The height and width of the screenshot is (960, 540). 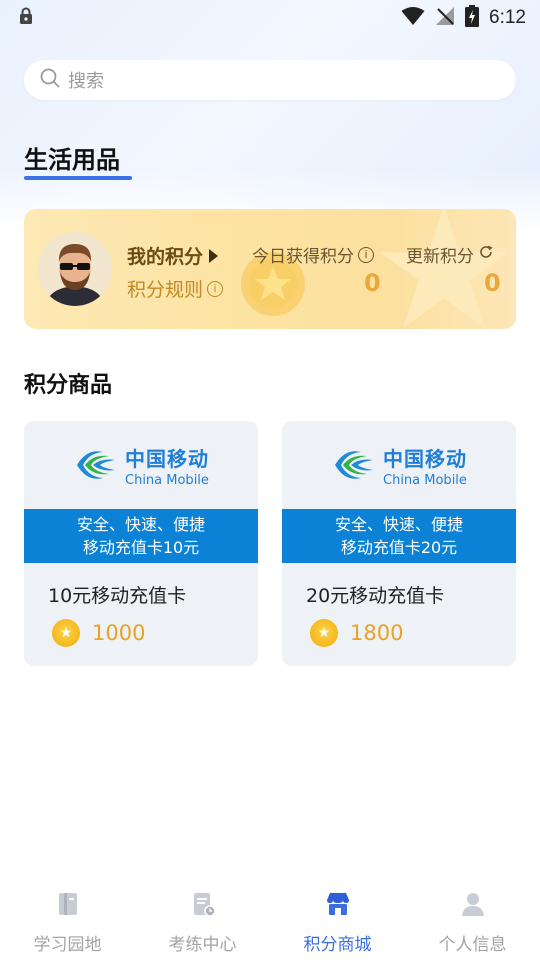 I want to click on avatar, so click(x=75, y=269).